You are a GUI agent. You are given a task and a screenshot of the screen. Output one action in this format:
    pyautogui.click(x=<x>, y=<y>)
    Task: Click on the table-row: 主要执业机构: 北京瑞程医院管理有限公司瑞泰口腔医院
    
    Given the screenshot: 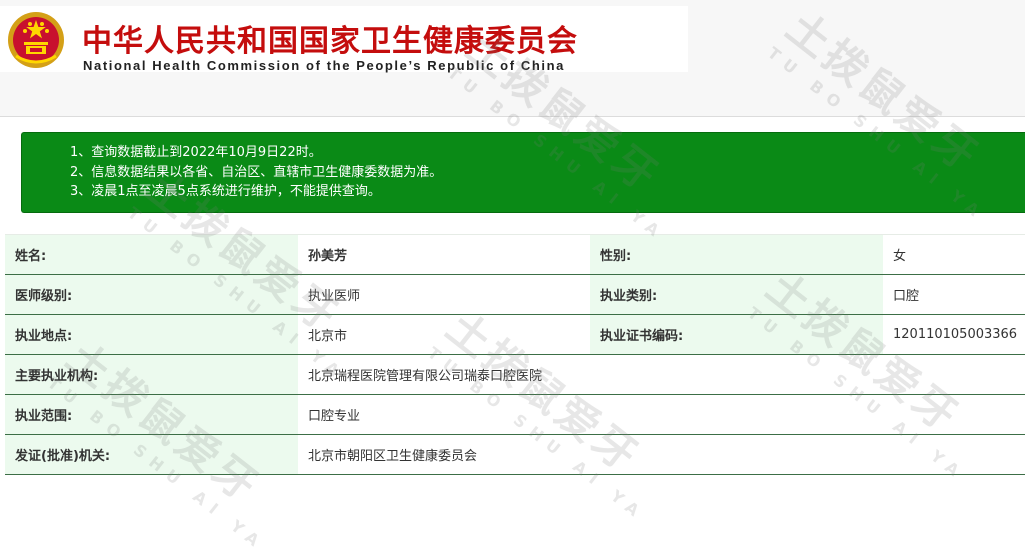 What is the action you would take?
    pyautogui.click(x=515, y=374)
    